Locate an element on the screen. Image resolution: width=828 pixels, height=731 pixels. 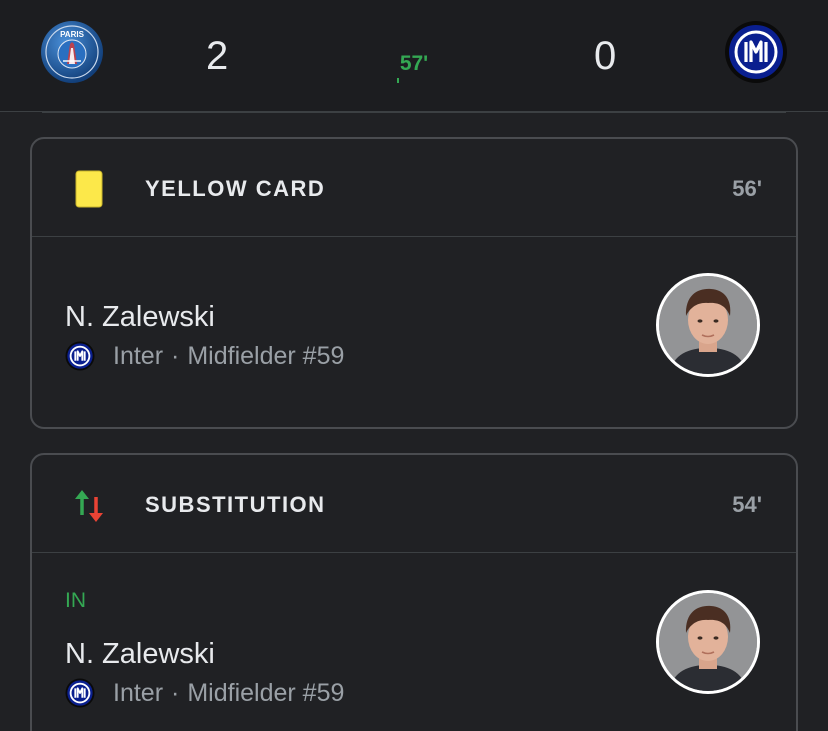
event-card-header: SUBSTITUTION 54' is located at coordinates (414, 504).